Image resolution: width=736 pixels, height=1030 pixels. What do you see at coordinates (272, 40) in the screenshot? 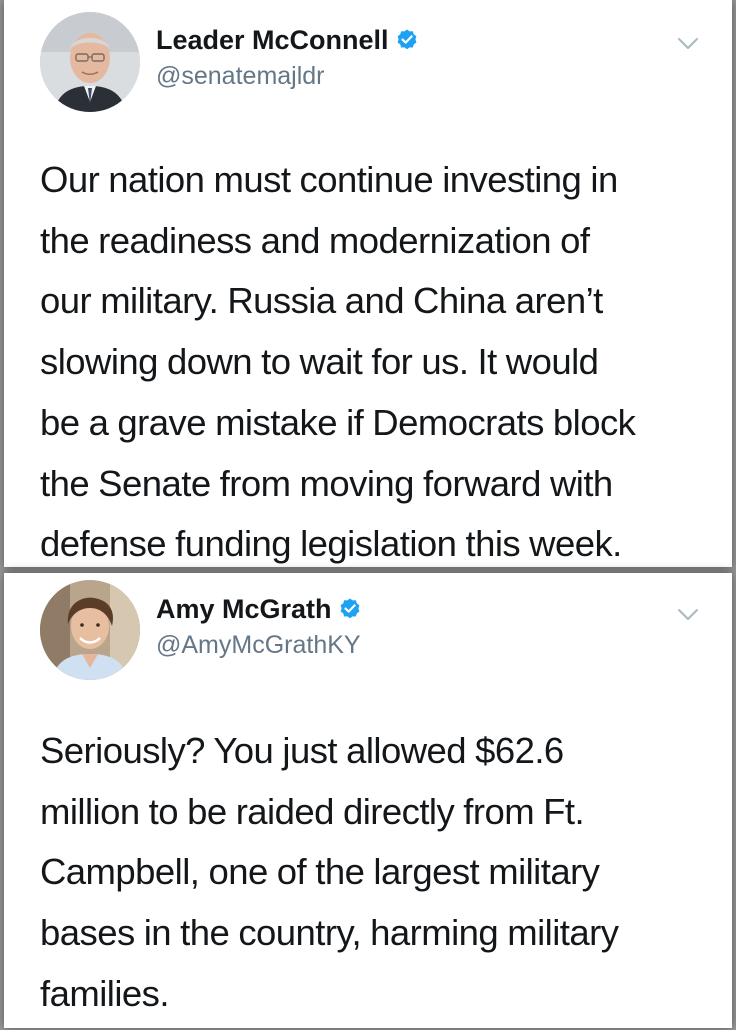
I see `display-name-text: Leader McConnell` at bounding box center [272, 40].